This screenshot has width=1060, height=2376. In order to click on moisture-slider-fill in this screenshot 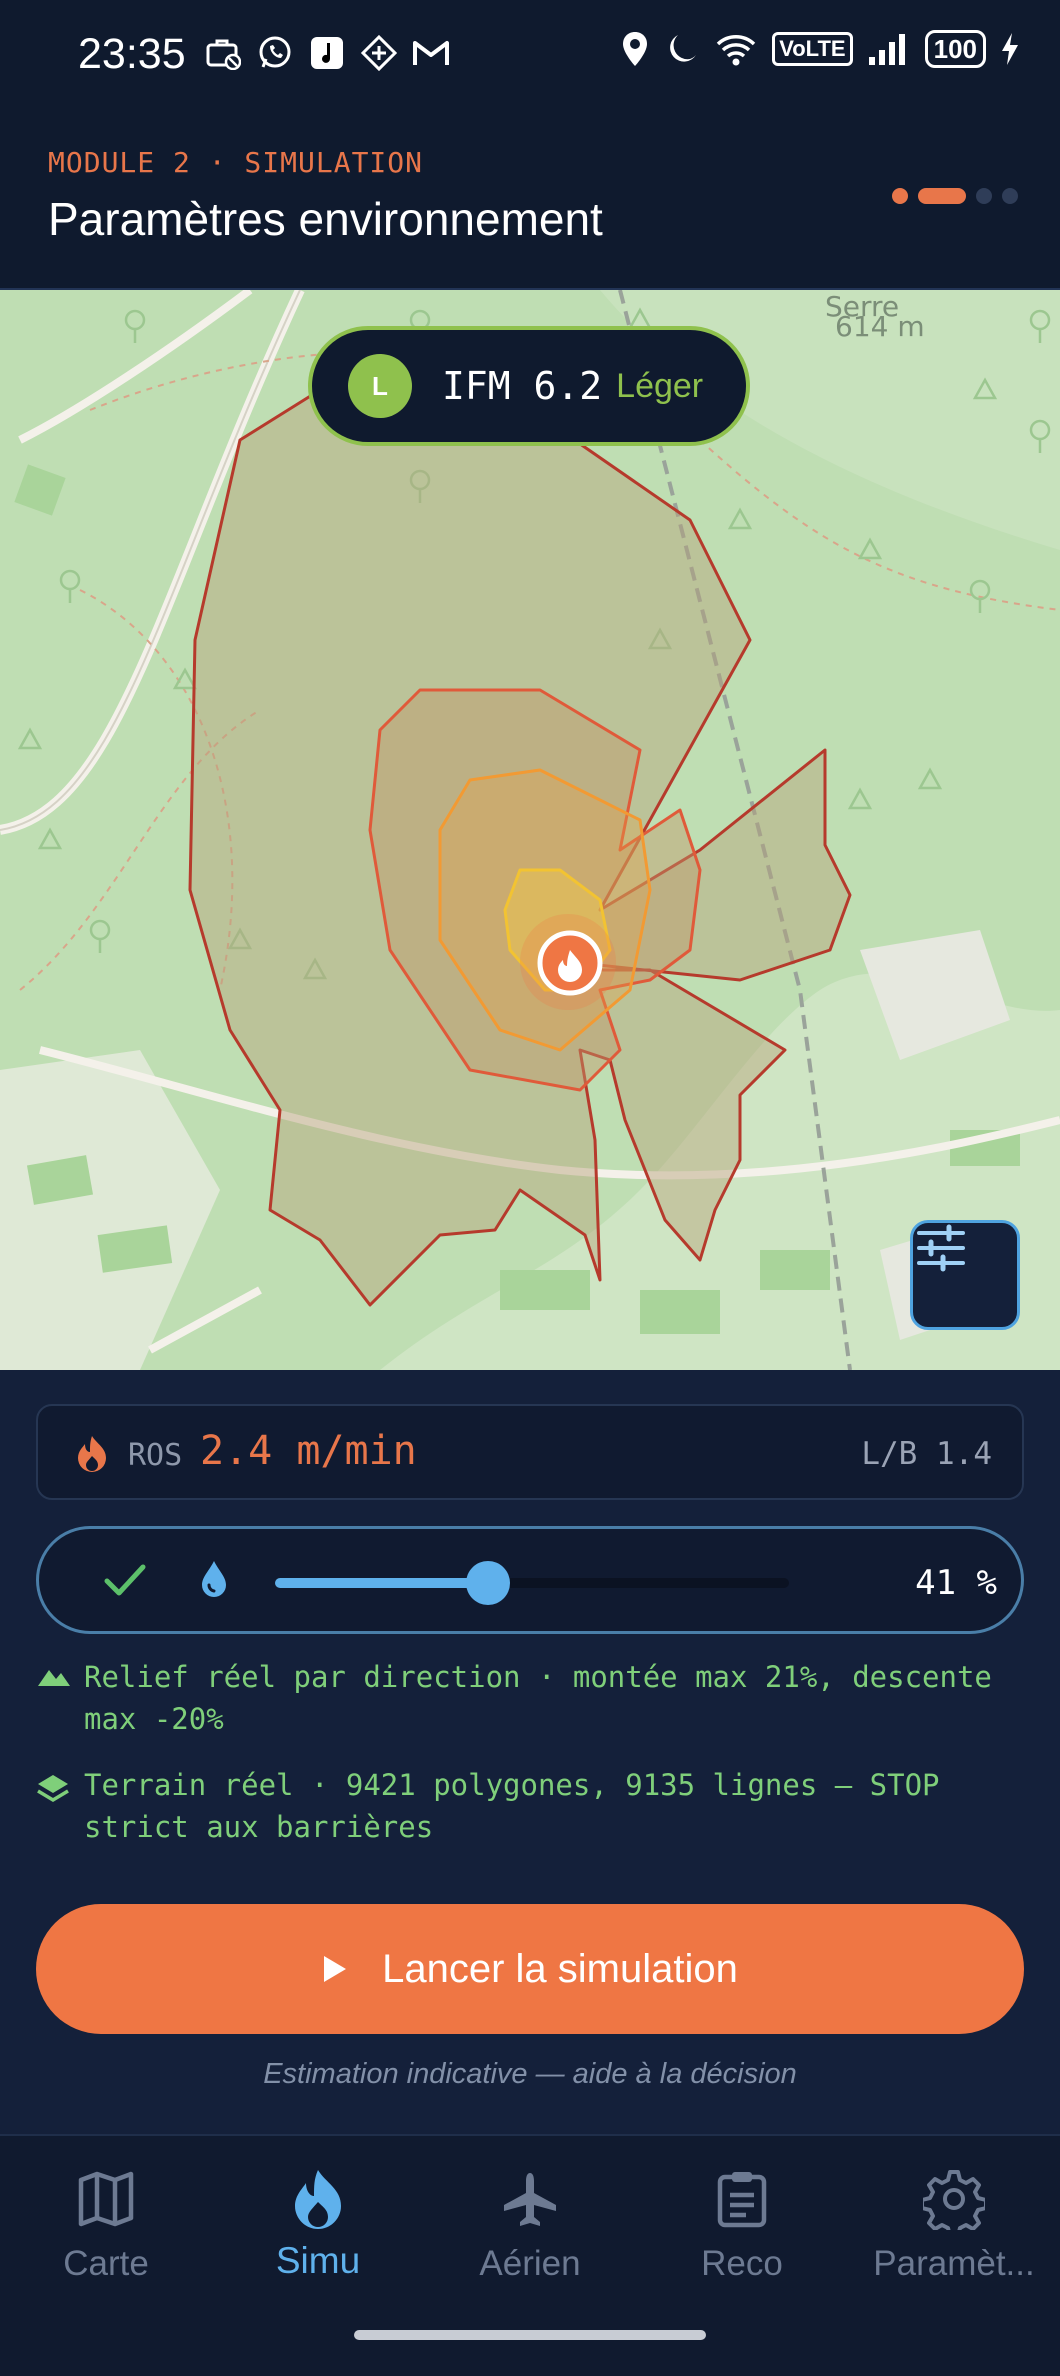, I will do `click(381, 1583)`.